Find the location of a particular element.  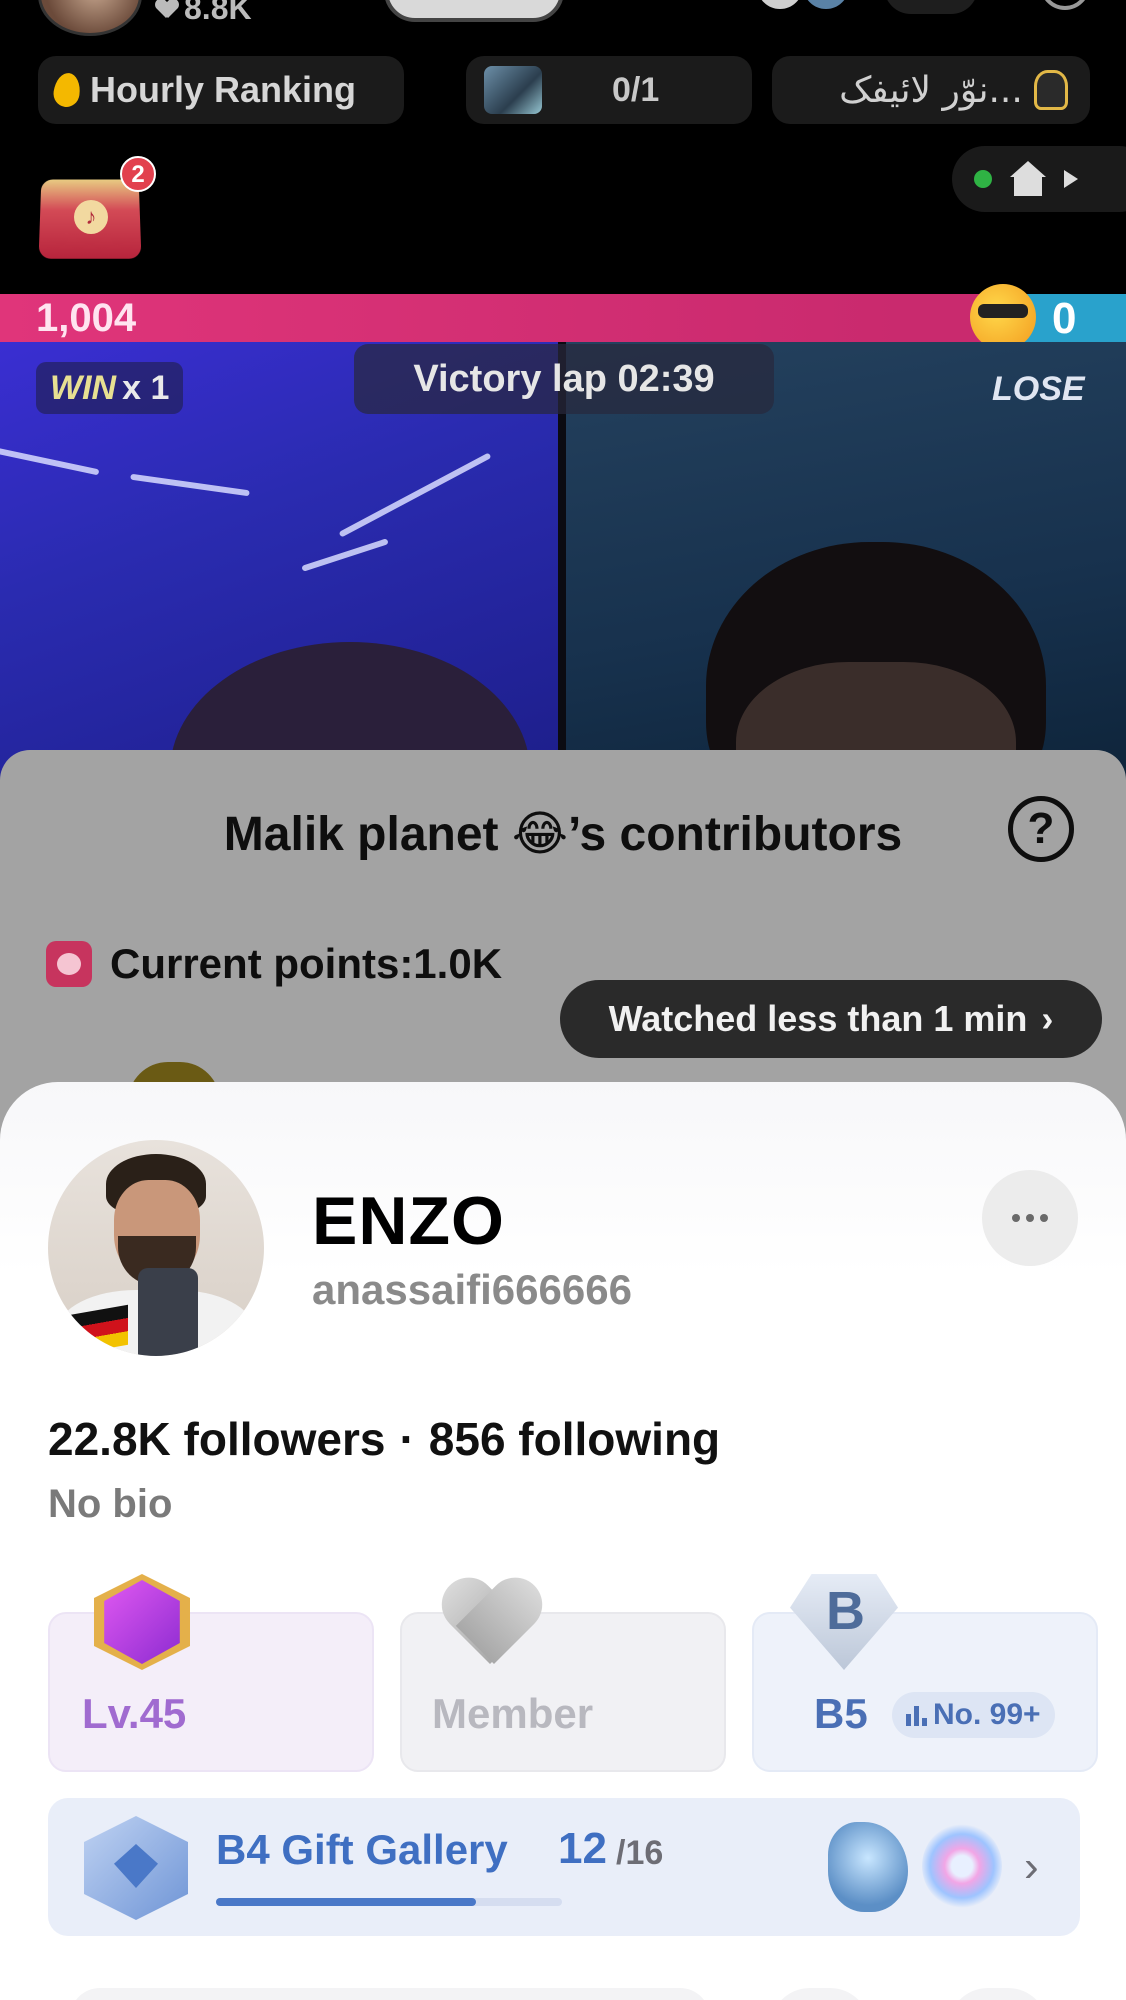

current-points-label: Current points:1.0K is located at coordinates (306, 963).